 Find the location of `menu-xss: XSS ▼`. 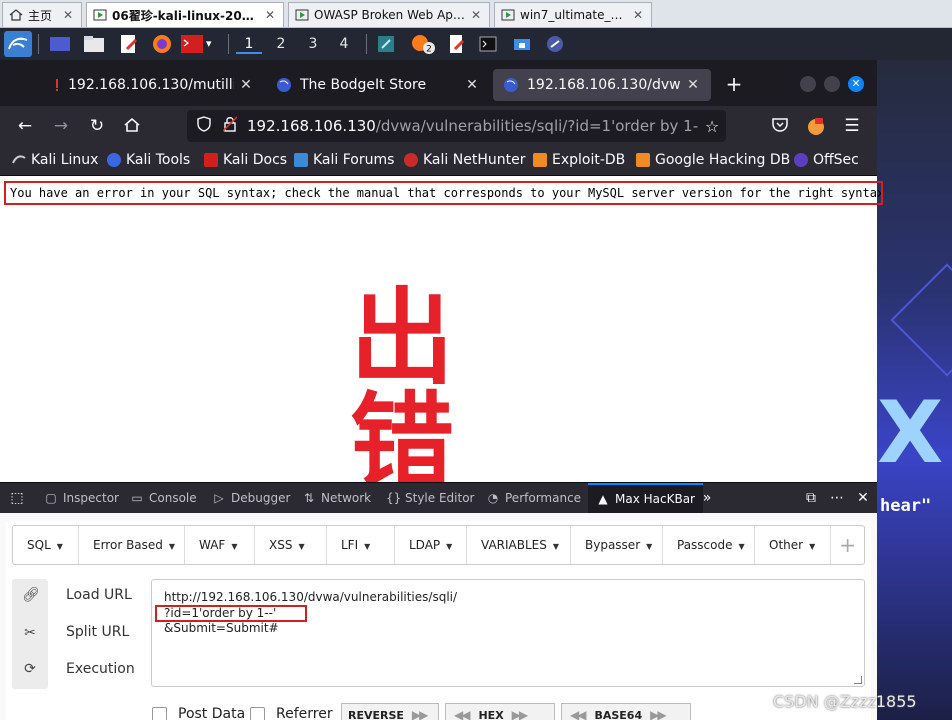

menu-xss: XSS ▼ is located at coordinates (291, 545).